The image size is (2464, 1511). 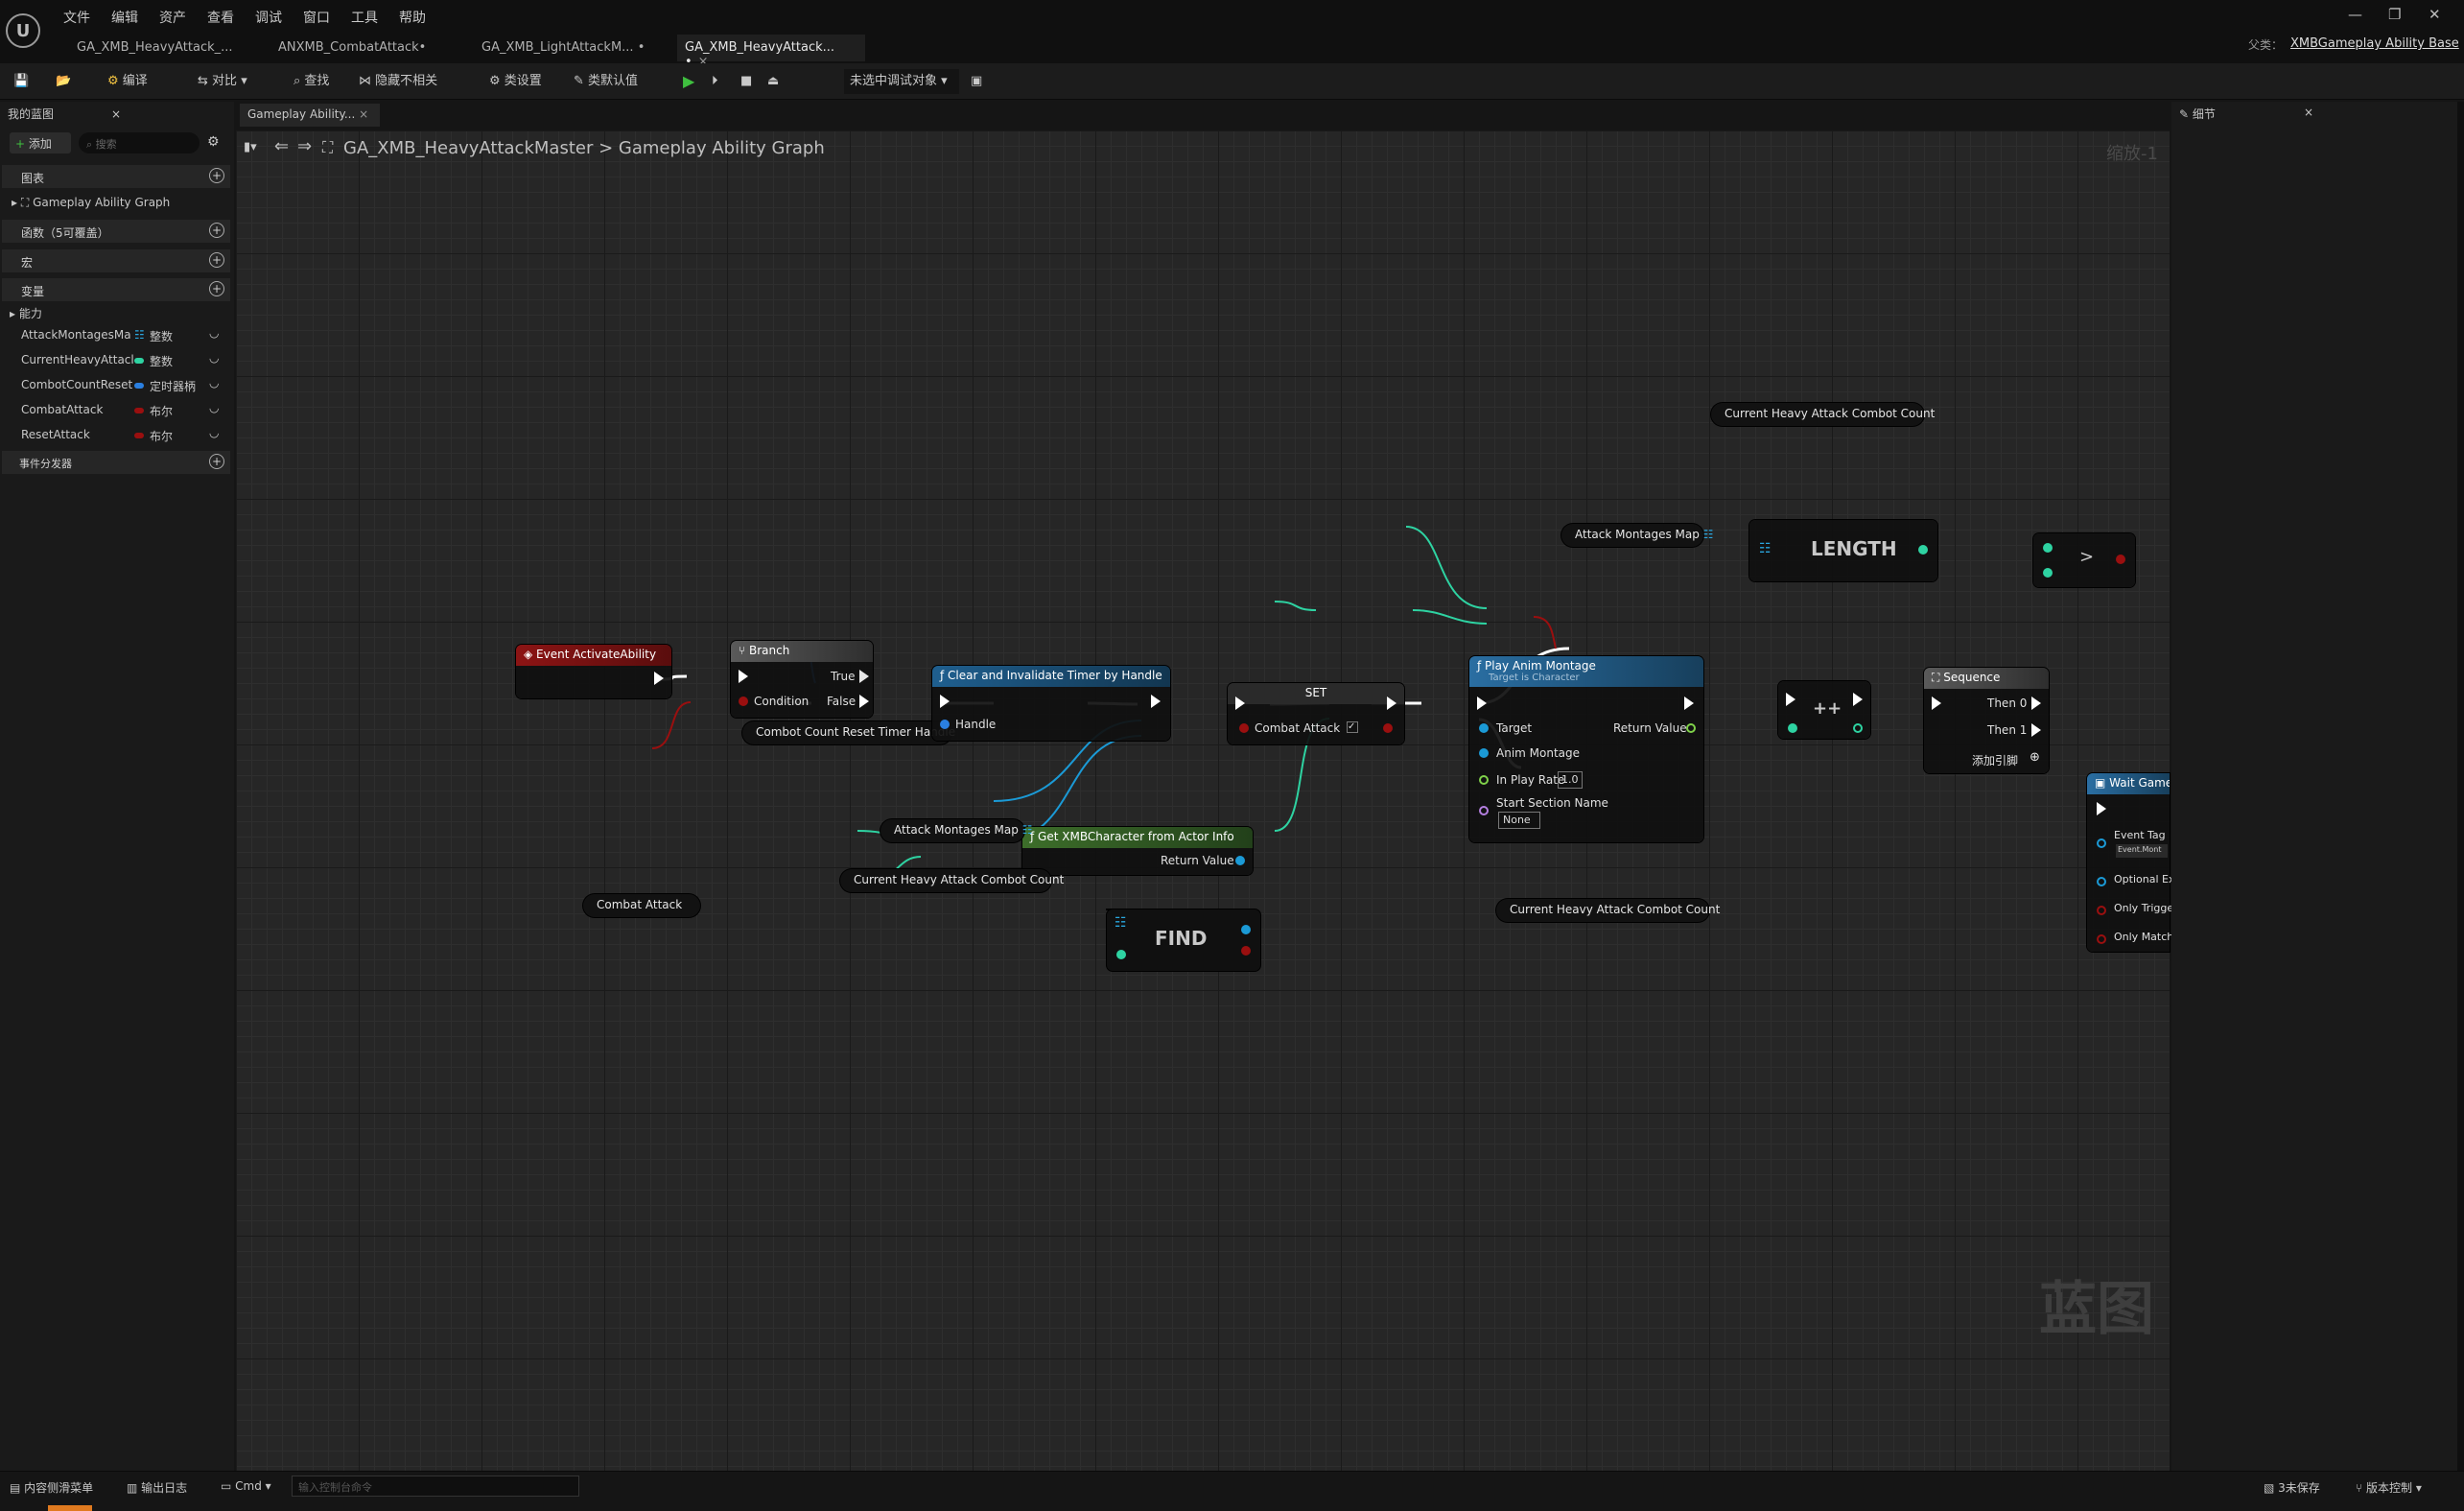 I want to click on console-input: 输入控制台命令, so click(x=435, y=1486).